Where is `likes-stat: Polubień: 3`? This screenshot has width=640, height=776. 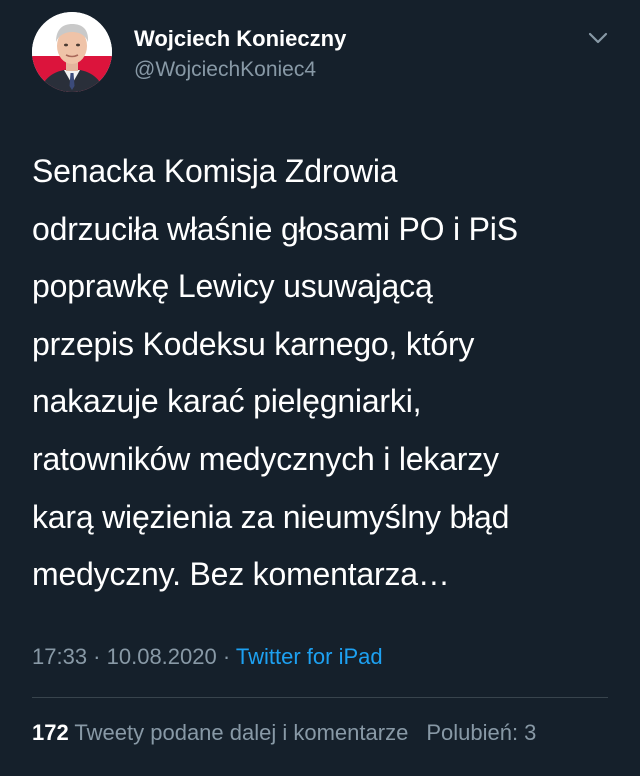
likes-stat: Polubień: 3 is located at coordinates (481, 732).